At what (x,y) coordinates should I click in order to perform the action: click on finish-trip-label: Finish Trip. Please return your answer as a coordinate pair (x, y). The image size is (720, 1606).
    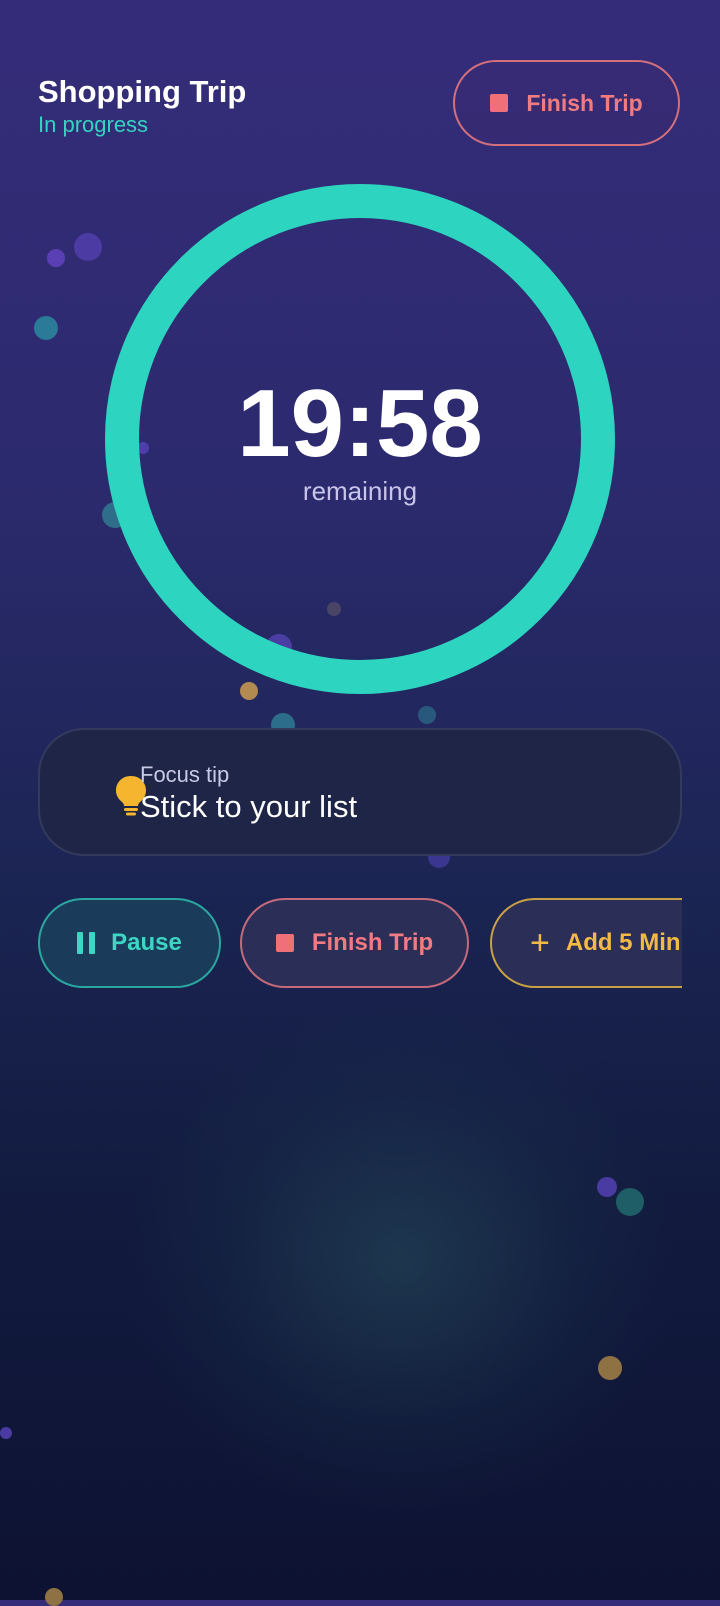
    Looking at the image, I should click on (584, 102).